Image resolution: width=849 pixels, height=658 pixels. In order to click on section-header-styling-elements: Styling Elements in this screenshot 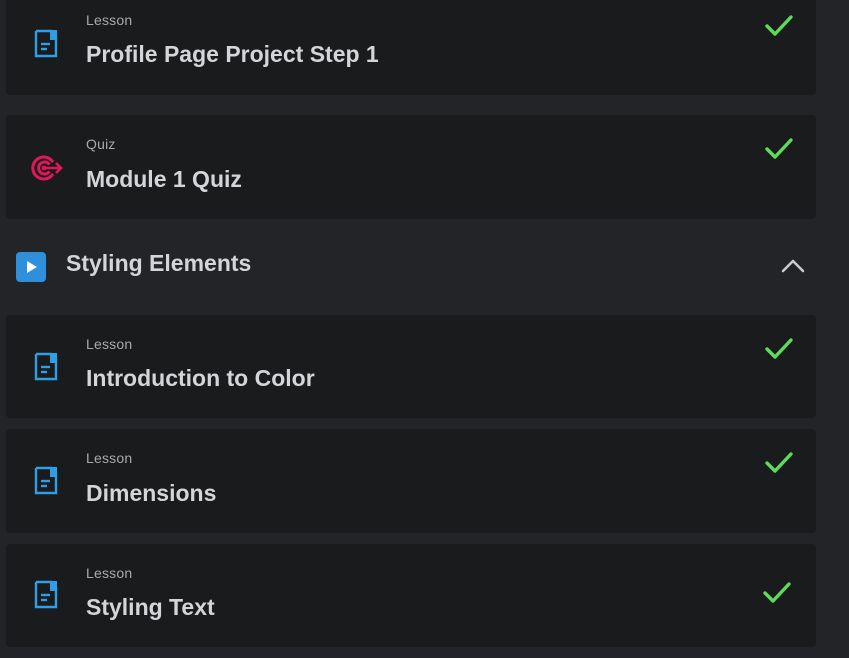, I will do `click(411, 267)`.